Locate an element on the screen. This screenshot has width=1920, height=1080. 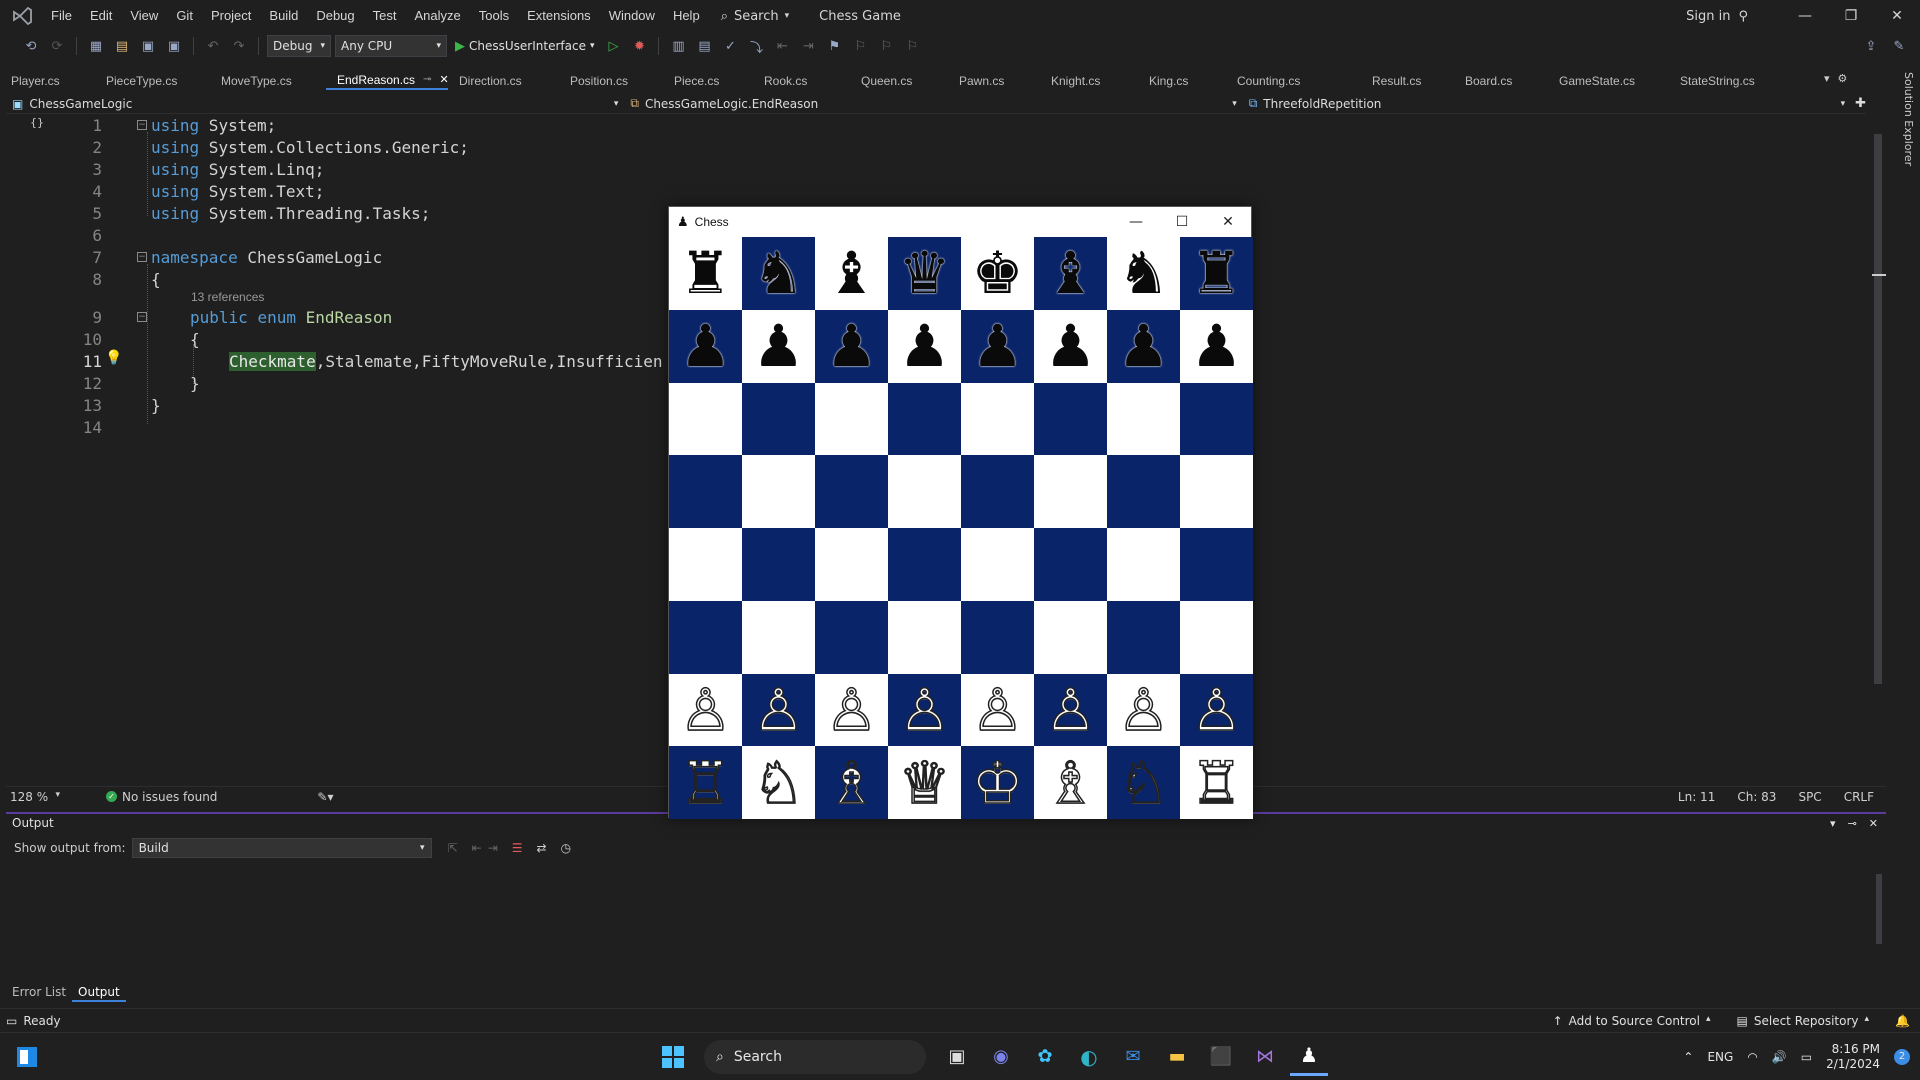
close-icon: ✕ is located at coordinates (1873, 823).